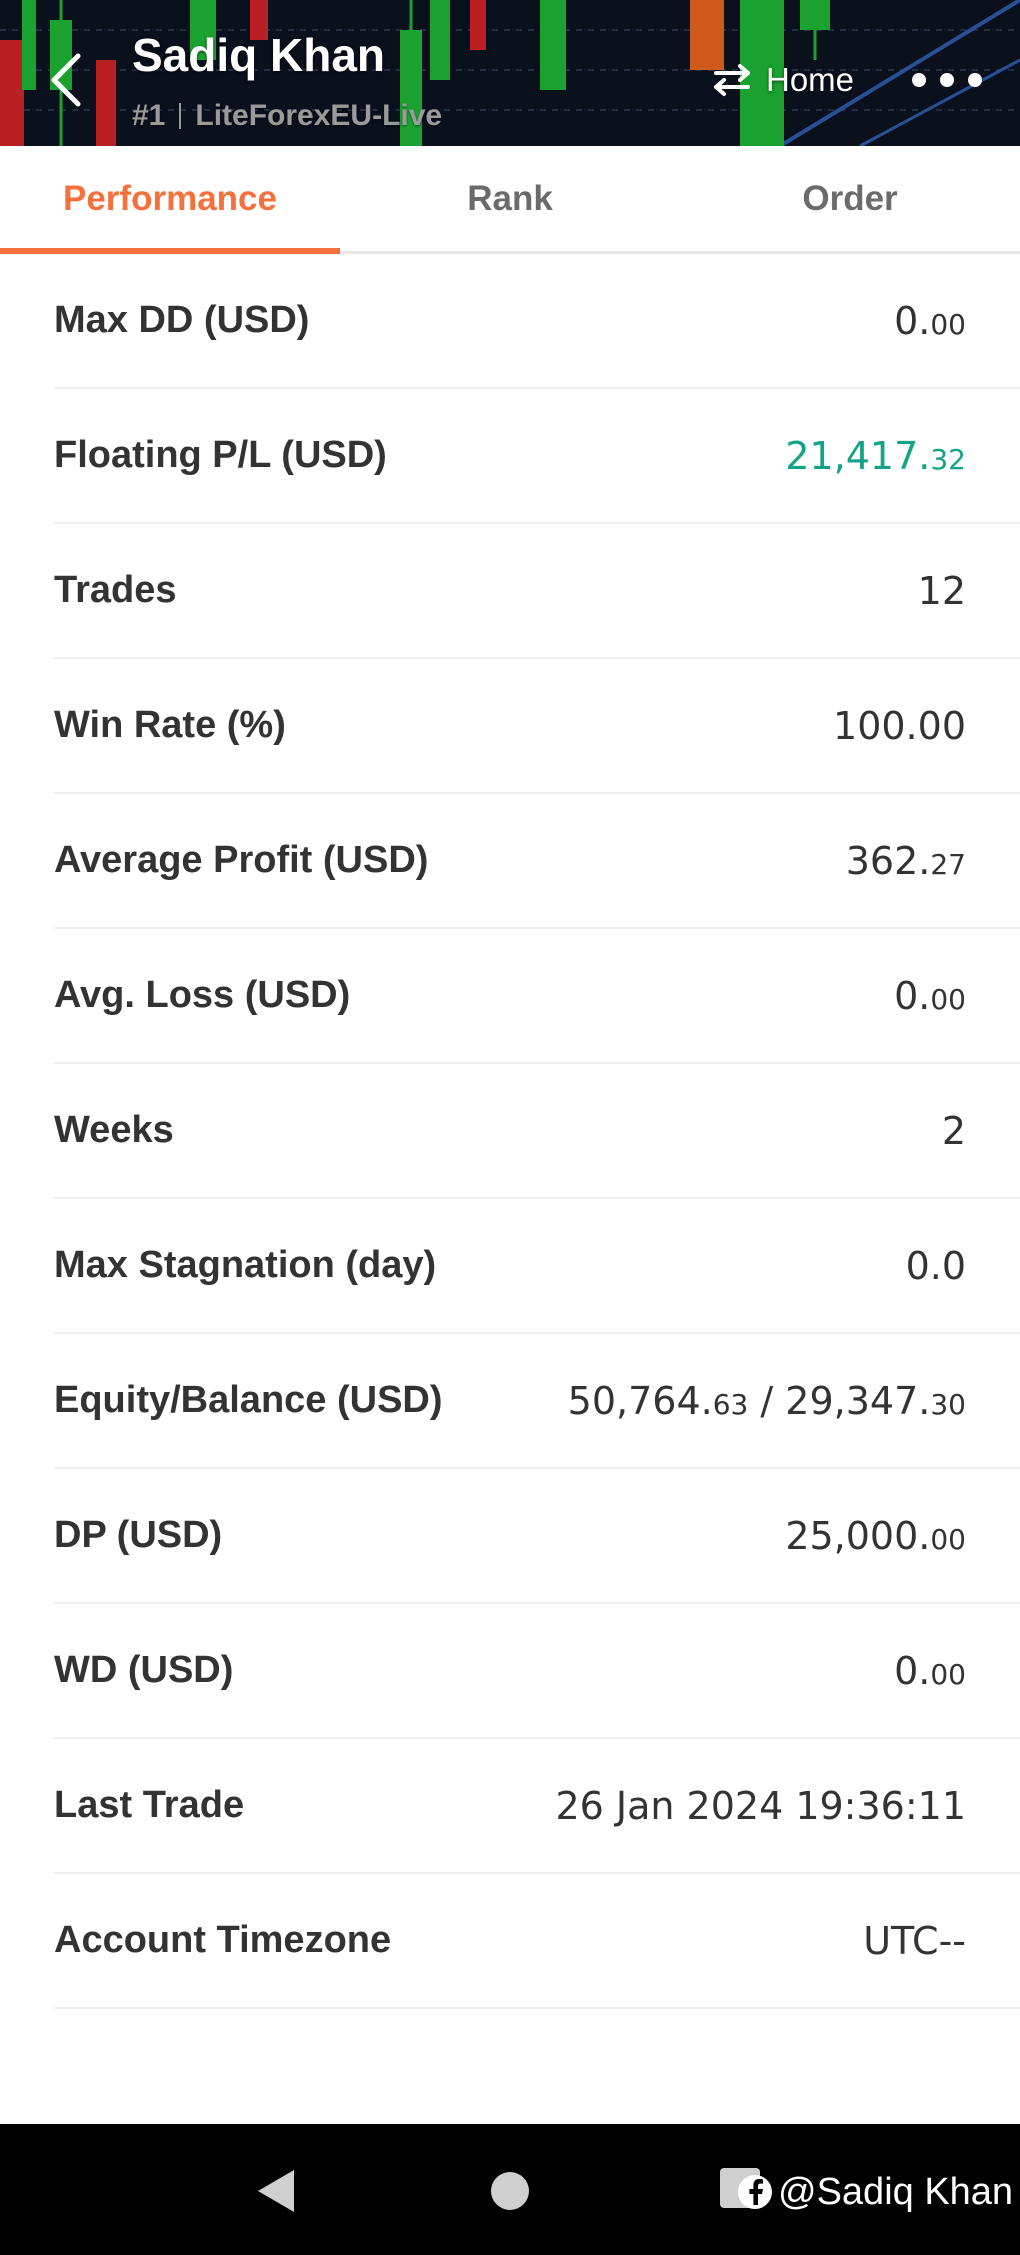 This screenshot has width=1020, height=2255. What do you see at coordinates (537, 1536) in the screenshot?
I see `stat-row-dp: DP (USD) 25,000. 00` at bounding box center [537, 1536].